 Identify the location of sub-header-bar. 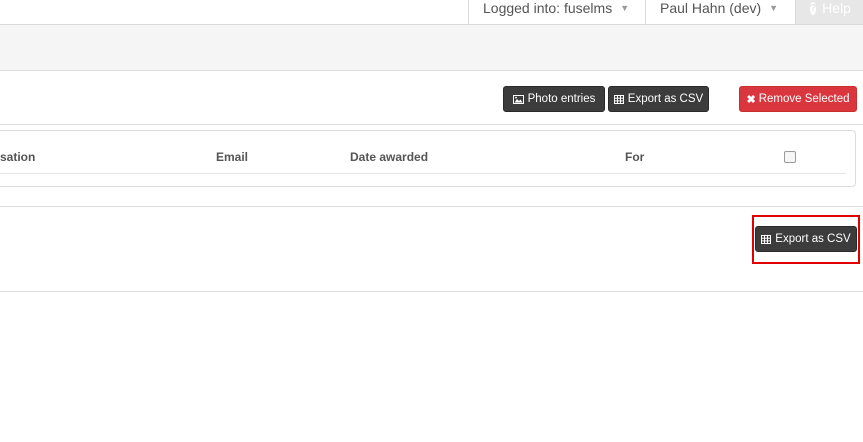
(431, 48).